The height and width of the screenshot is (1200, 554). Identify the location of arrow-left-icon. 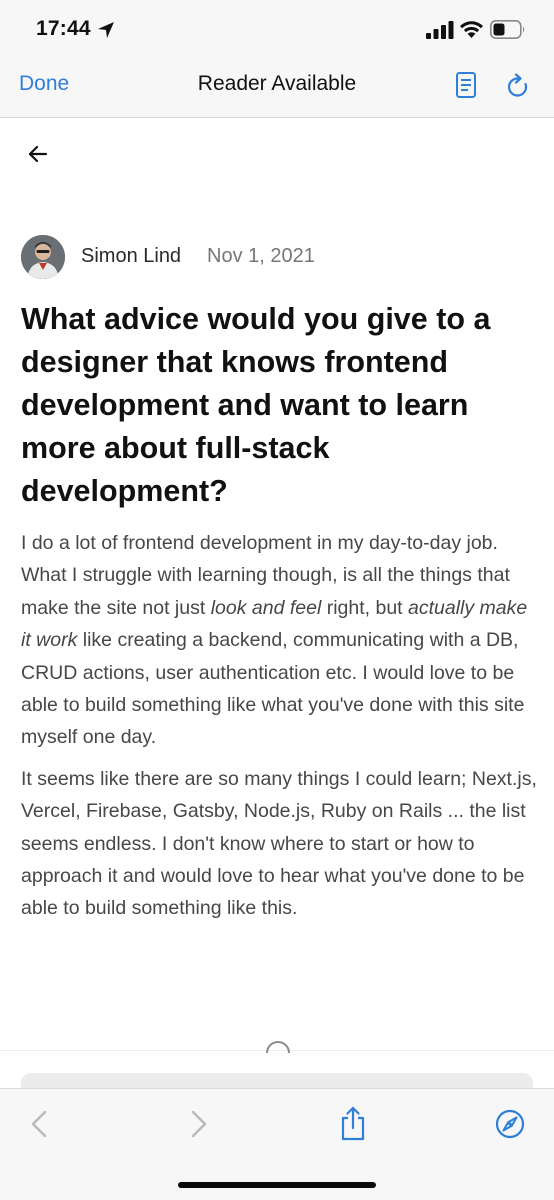
(38, 154).